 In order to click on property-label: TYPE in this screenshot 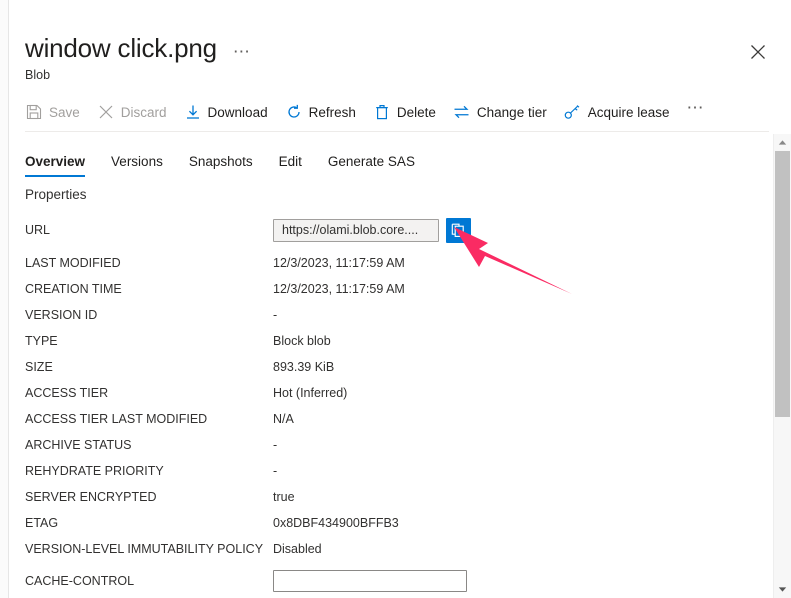, I will do `click(41, 341)`.